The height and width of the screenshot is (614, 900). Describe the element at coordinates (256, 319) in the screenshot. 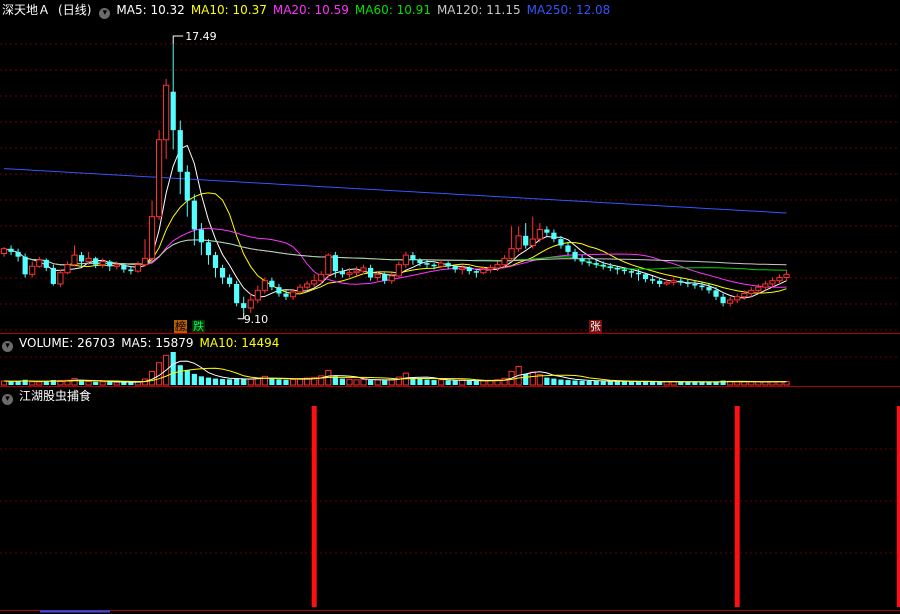

I see `low-price-label: 9.10` at that location.